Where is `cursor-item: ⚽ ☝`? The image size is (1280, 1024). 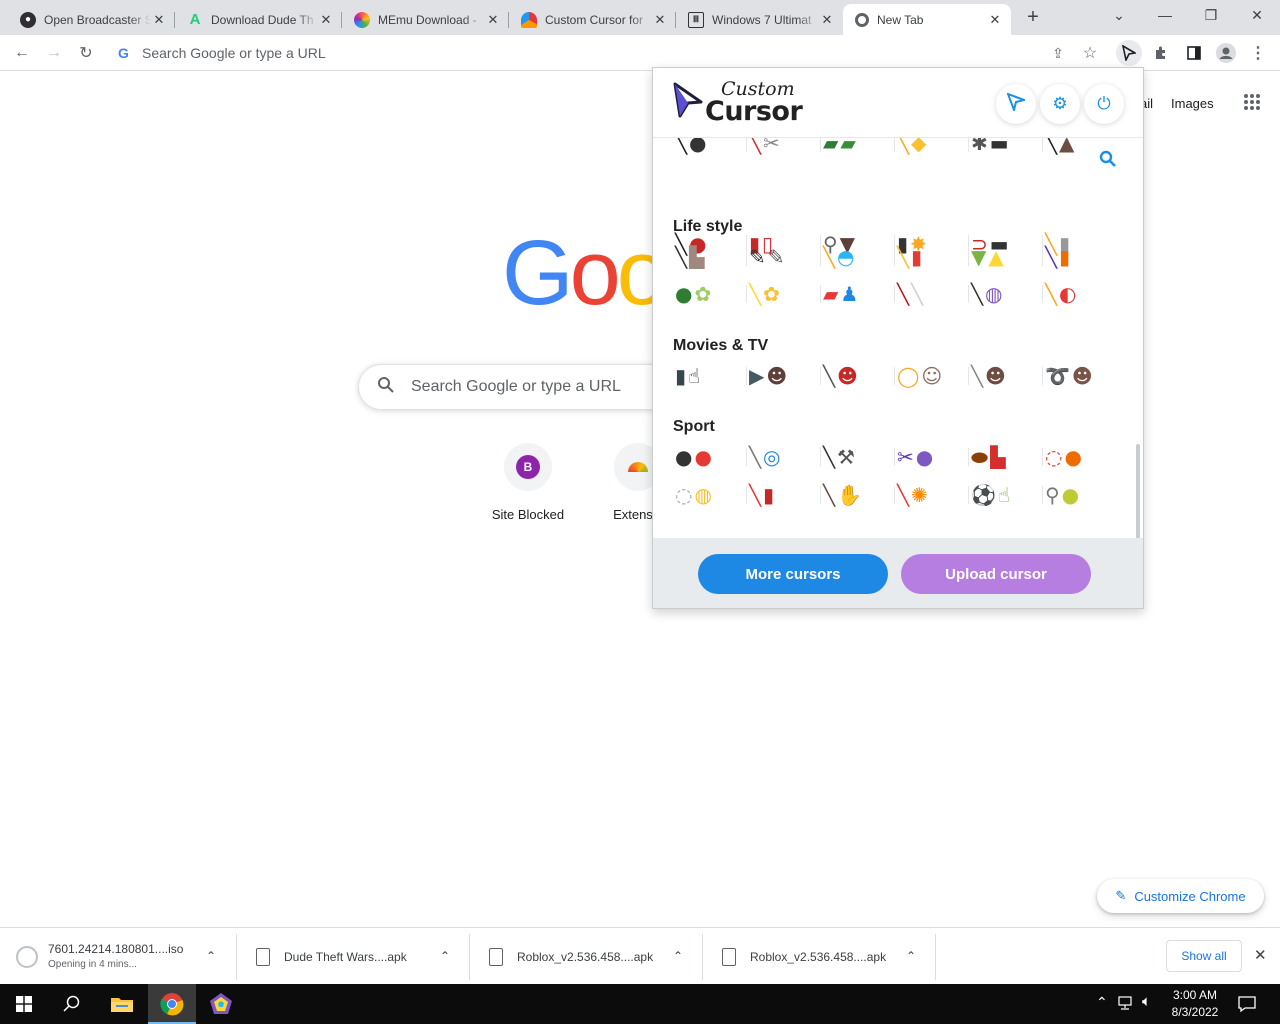 cursor-item: ⚽ ☝ is located at coordinates (1006, 495).